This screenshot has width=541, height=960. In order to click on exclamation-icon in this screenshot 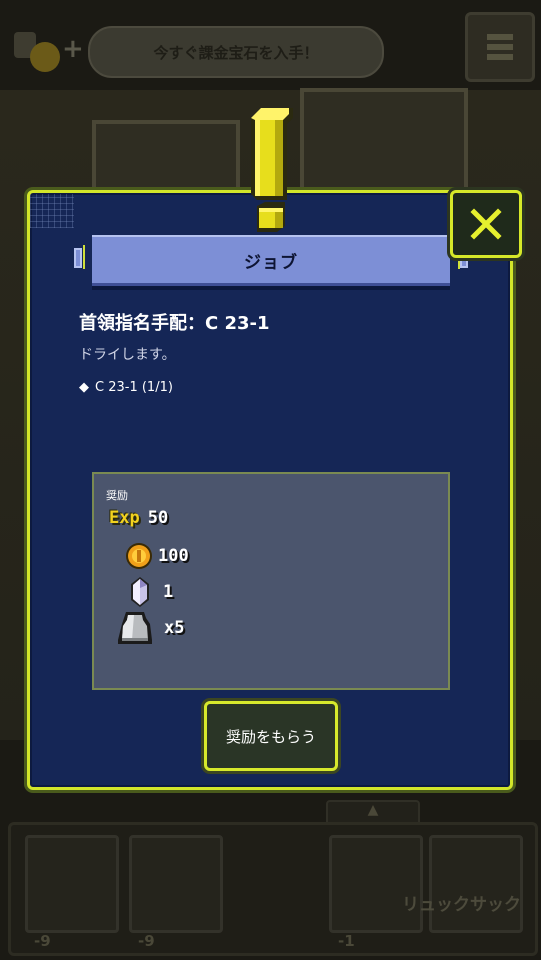, I will do `click(272, 170)`.